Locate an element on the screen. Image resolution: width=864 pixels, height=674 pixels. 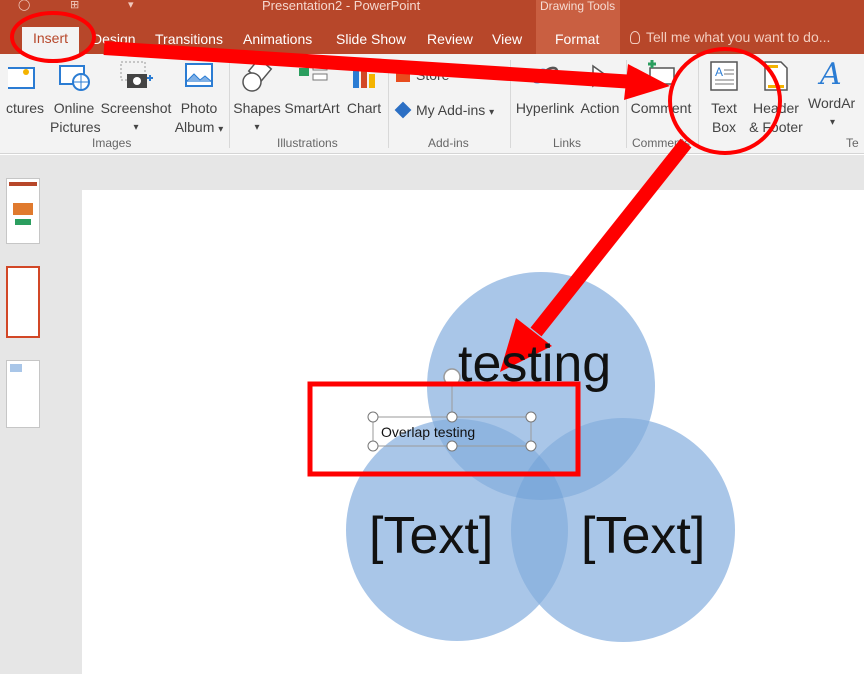
venn-right-text: [Text] is located at coordinates (643, 536).